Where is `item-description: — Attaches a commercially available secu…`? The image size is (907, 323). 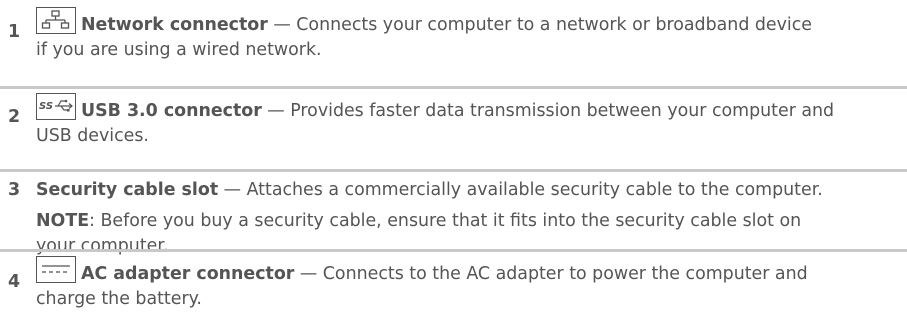
item-description: — Attaches a commercially available secu… is located at coordinates (520, 190).